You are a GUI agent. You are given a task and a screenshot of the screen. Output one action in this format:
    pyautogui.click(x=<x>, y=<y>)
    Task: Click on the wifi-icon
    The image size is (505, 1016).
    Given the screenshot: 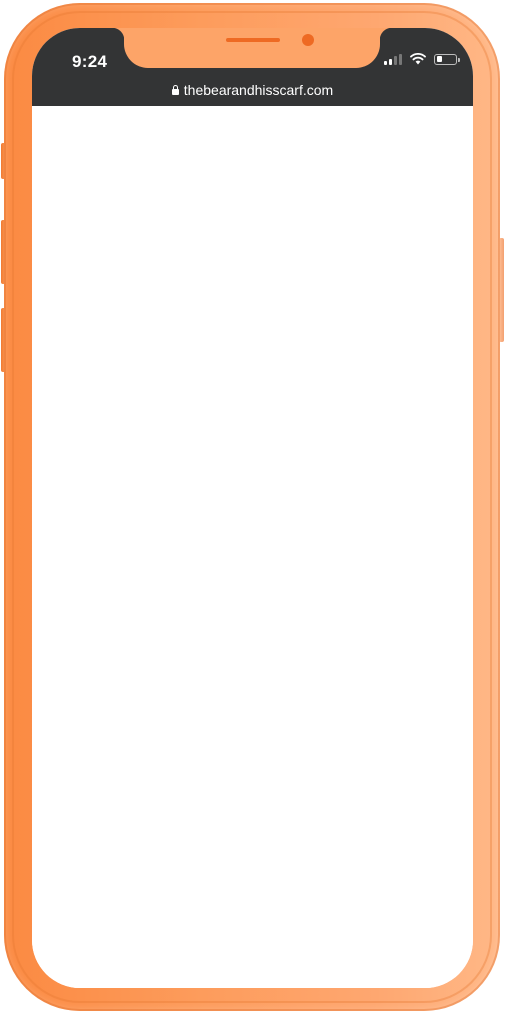 What is the action you would take?
    pyautogui.click(x=418, y=59)
    